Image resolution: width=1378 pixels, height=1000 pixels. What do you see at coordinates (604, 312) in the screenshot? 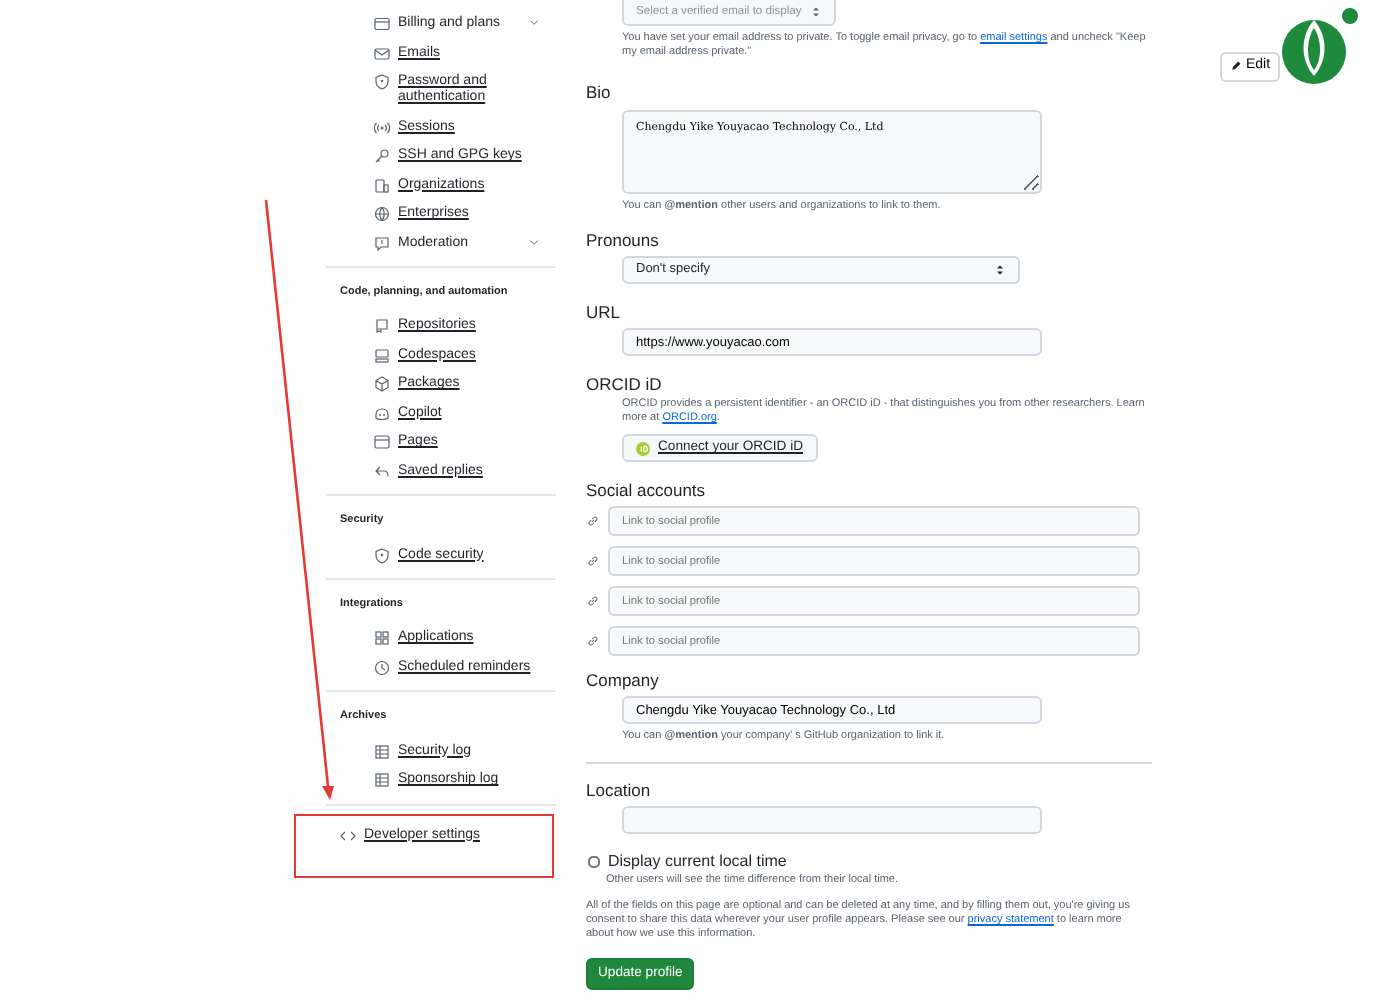
I see `field-label: URL` at bounding box center [604, 312].